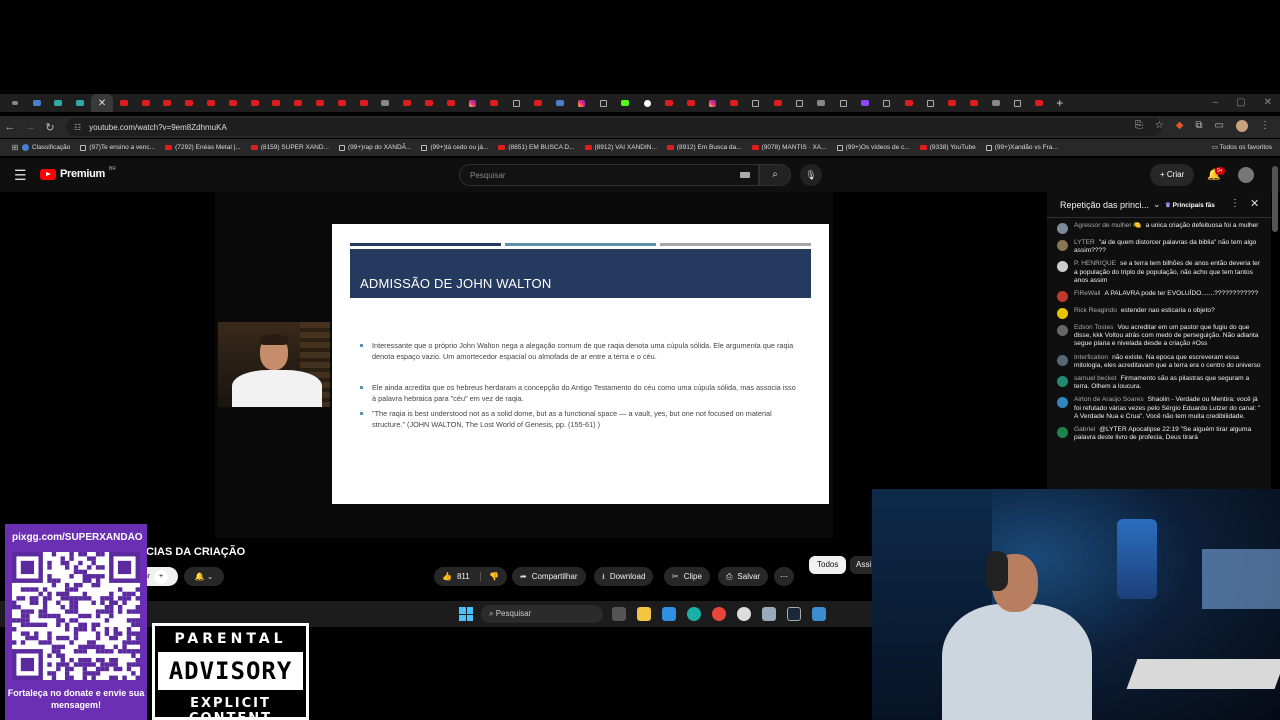  What do you see at coordinates (819, 614) in the screenshot?
I see `app-icon` at bounding box center [819, 614].